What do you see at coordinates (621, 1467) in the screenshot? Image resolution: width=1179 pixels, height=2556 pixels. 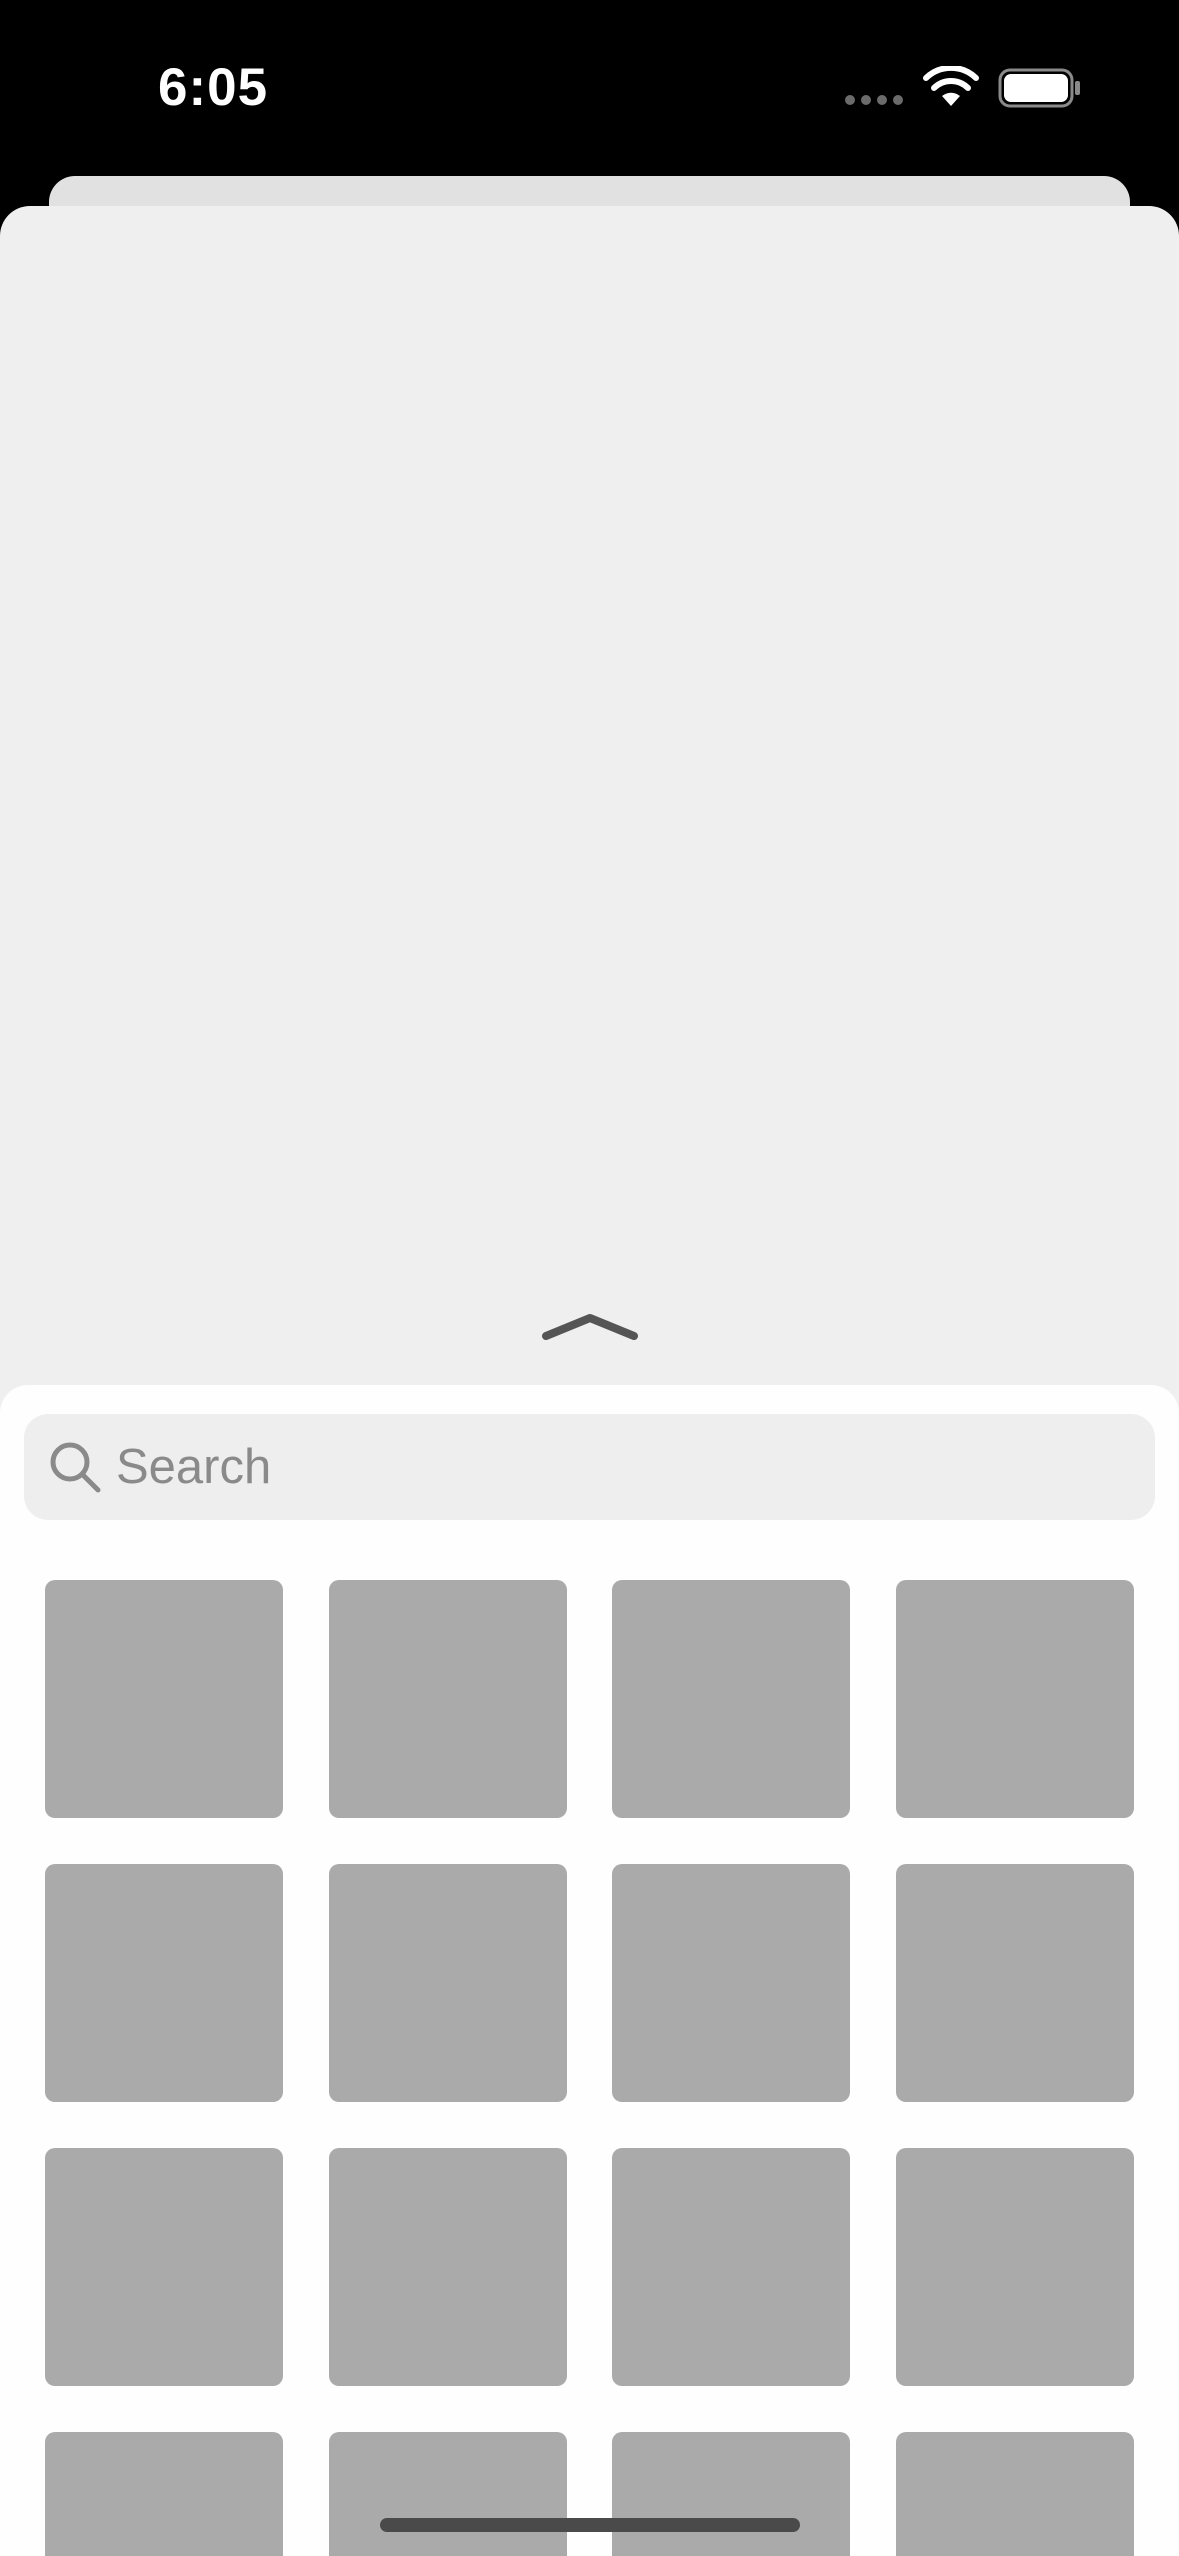 I see `search-input` at bounding box center [621, 1467].